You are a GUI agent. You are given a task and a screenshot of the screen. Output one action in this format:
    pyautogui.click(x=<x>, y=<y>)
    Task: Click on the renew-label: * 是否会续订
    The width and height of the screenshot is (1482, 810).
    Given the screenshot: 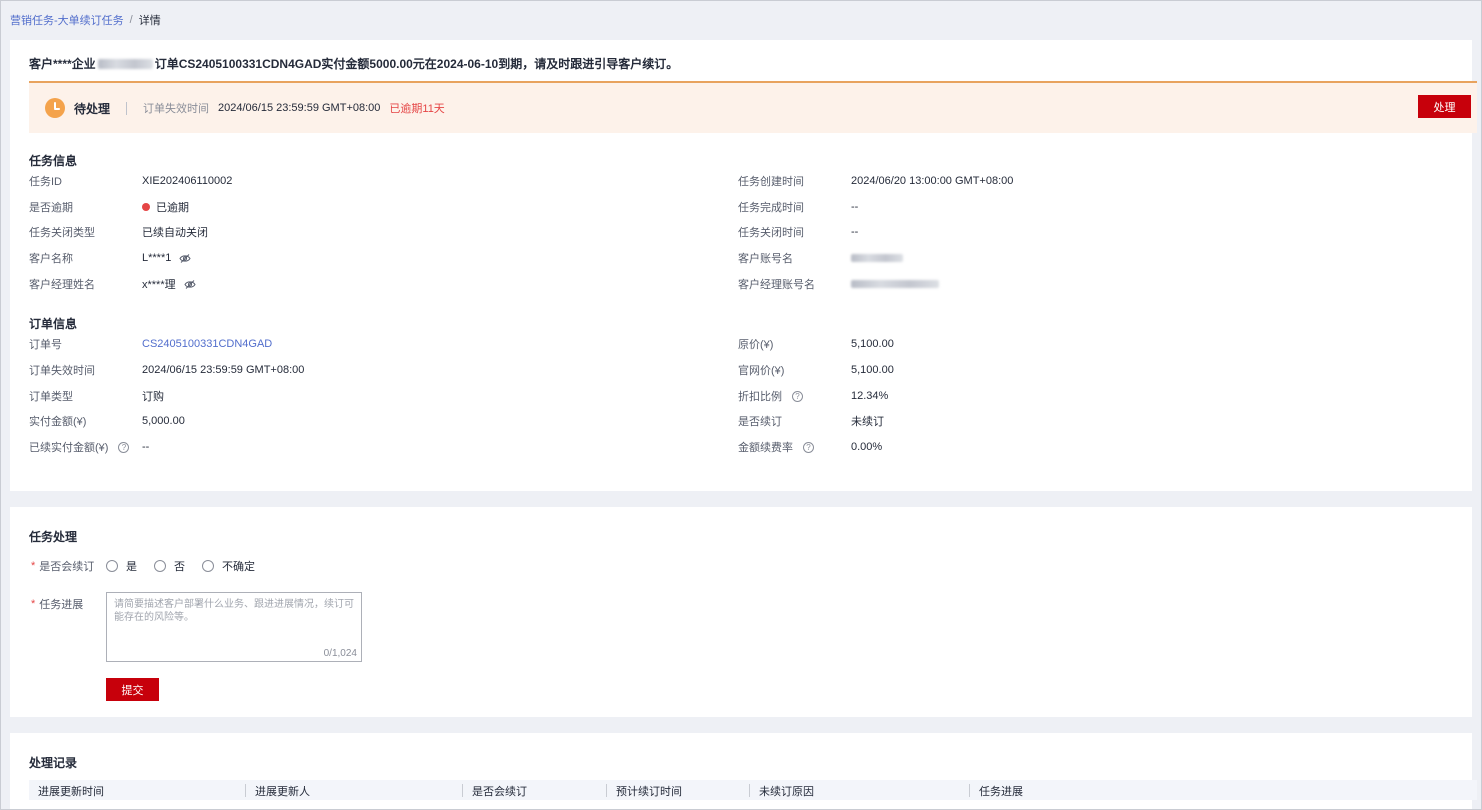 What is the action you would take?
    pyautogui.click(x=62, y=566)
    